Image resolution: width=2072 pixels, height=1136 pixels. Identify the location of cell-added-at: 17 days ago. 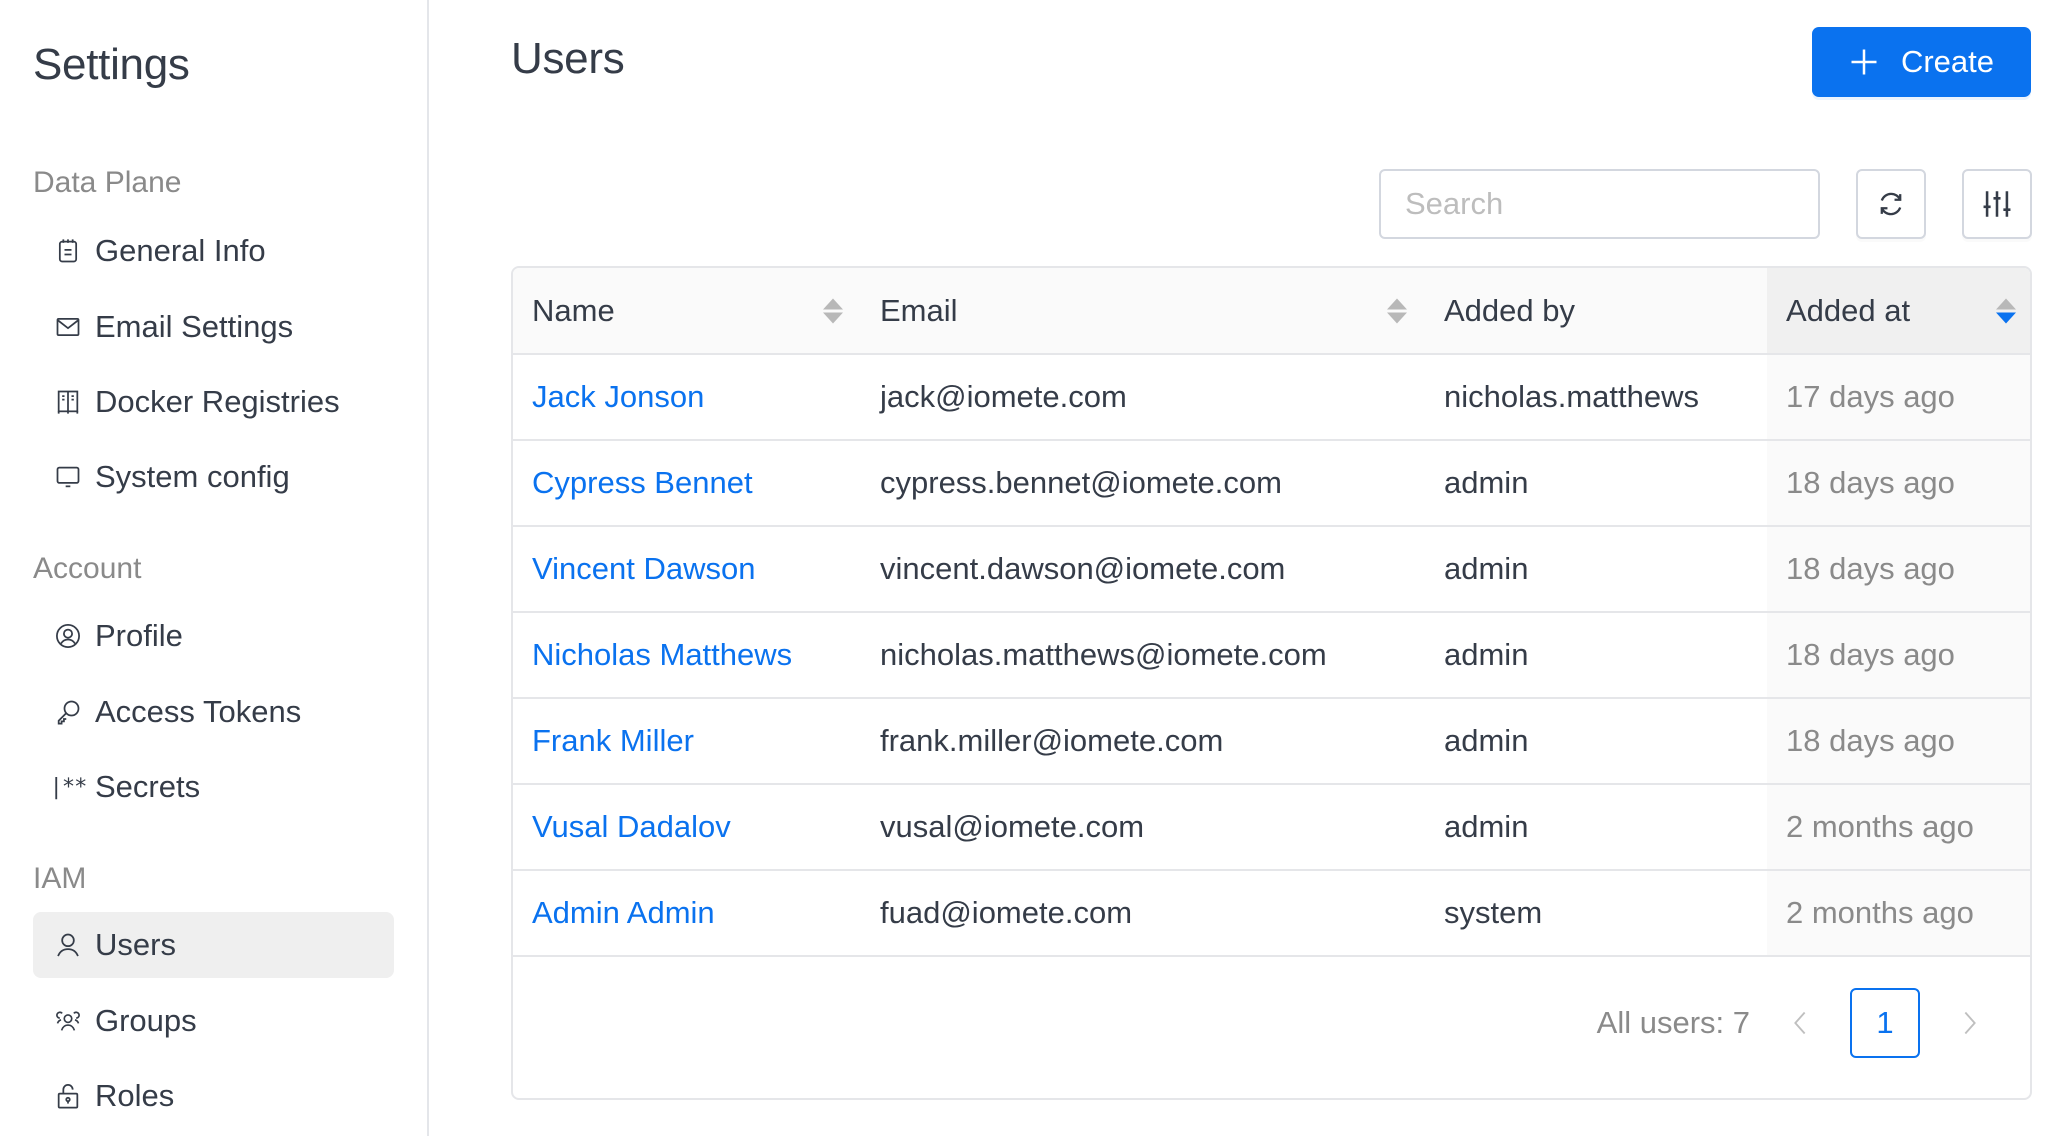
(1898, 397).